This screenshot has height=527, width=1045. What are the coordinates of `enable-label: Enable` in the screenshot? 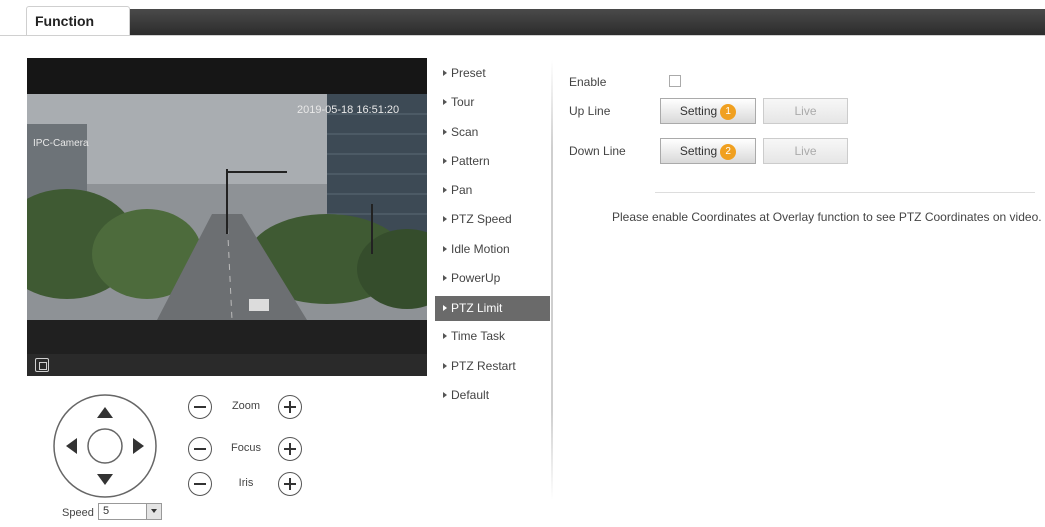 It's located at (588, 82).